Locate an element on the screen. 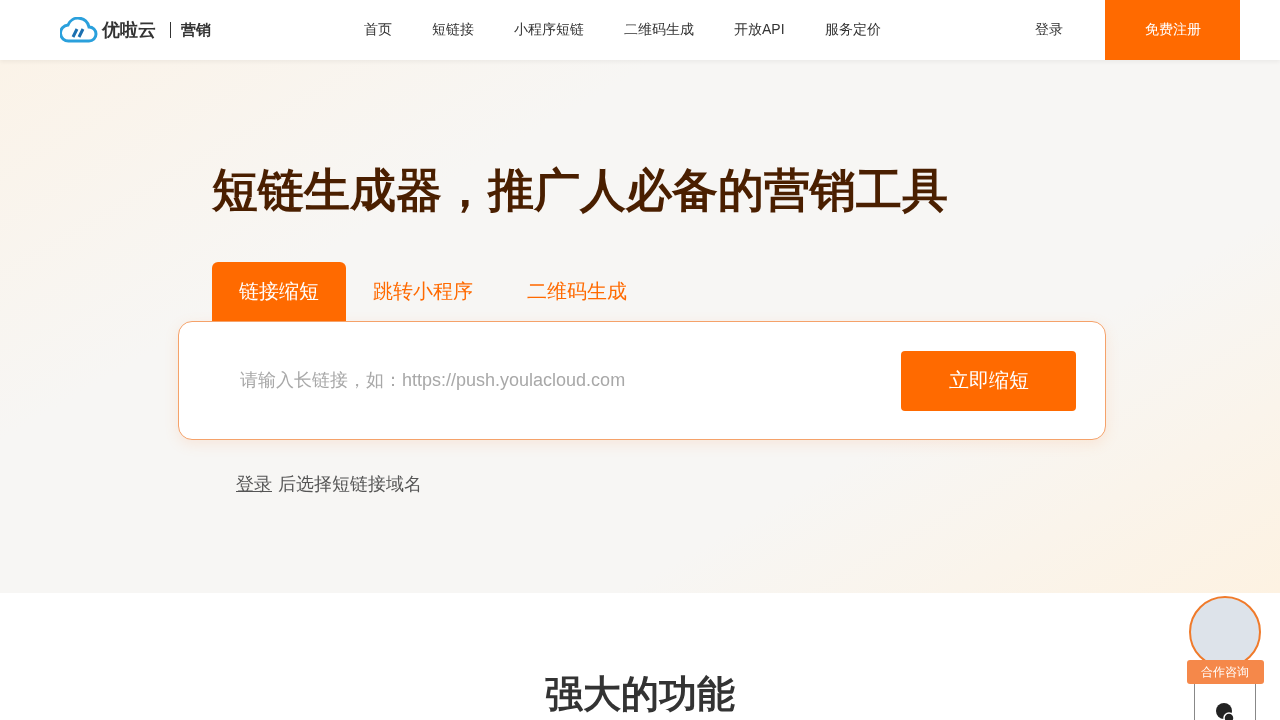 The width and height of the screenshot is (1280, 720). hero-title: 短链生成器，推广人必备的营销工具 is located at coordinates (580, 190).